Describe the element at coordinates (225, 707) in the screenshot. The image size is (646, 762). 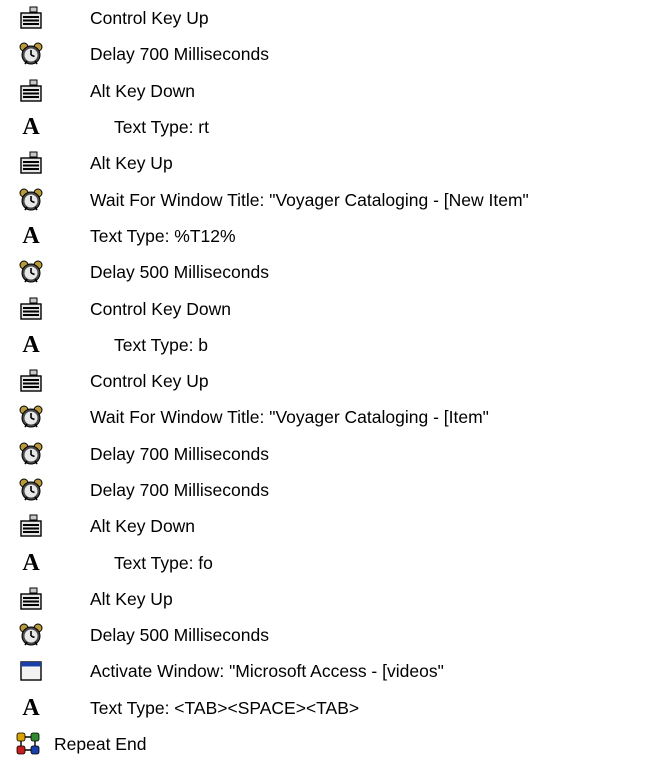
I see `macro-step-label: Text Type: <TAB><SPACE><TAB>` at that location.